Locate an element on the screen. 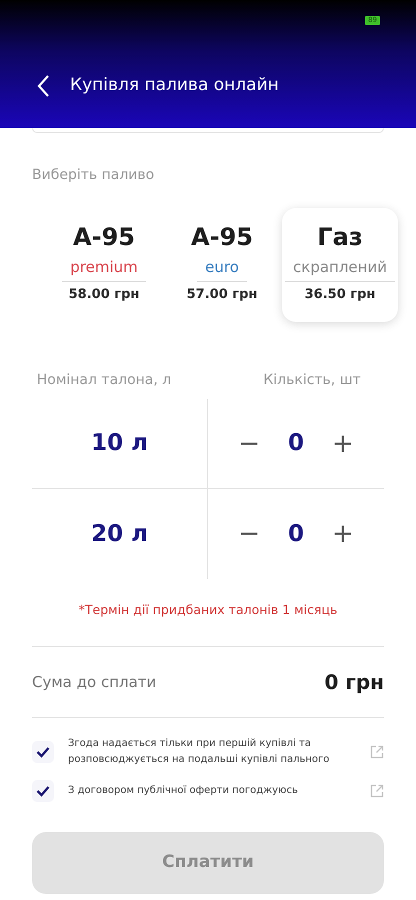  fuel-card: Газ скраплений 36.50 грн is located at coordinates (340, 265).